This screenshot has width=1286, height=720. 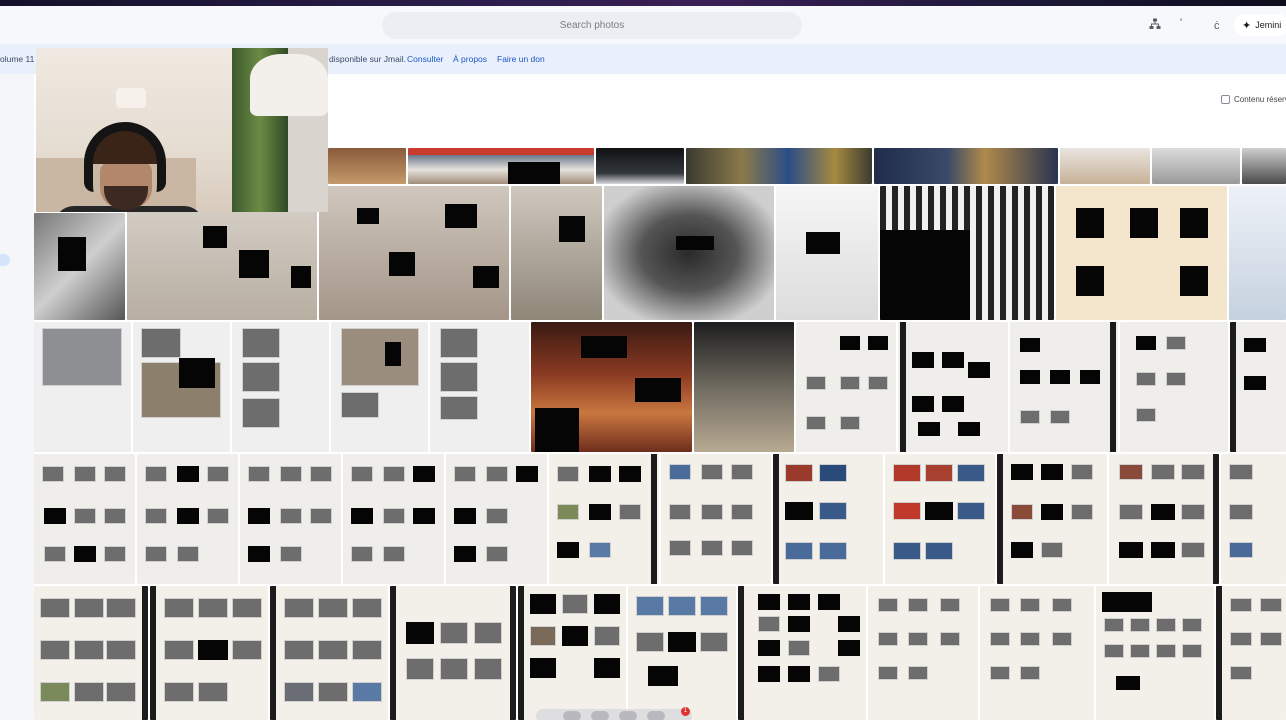 What do you see at coordinates (17, 59) in the screenshot?
I see `banner-volume-text: olume 11` at bounding box center [17, 59].